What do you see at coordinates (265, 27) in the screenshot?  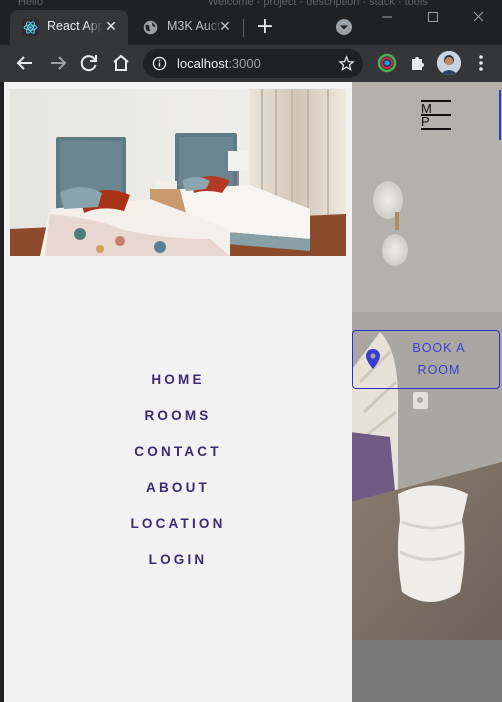 I see `new-tab-button: +` at bounding box center [265, 27].